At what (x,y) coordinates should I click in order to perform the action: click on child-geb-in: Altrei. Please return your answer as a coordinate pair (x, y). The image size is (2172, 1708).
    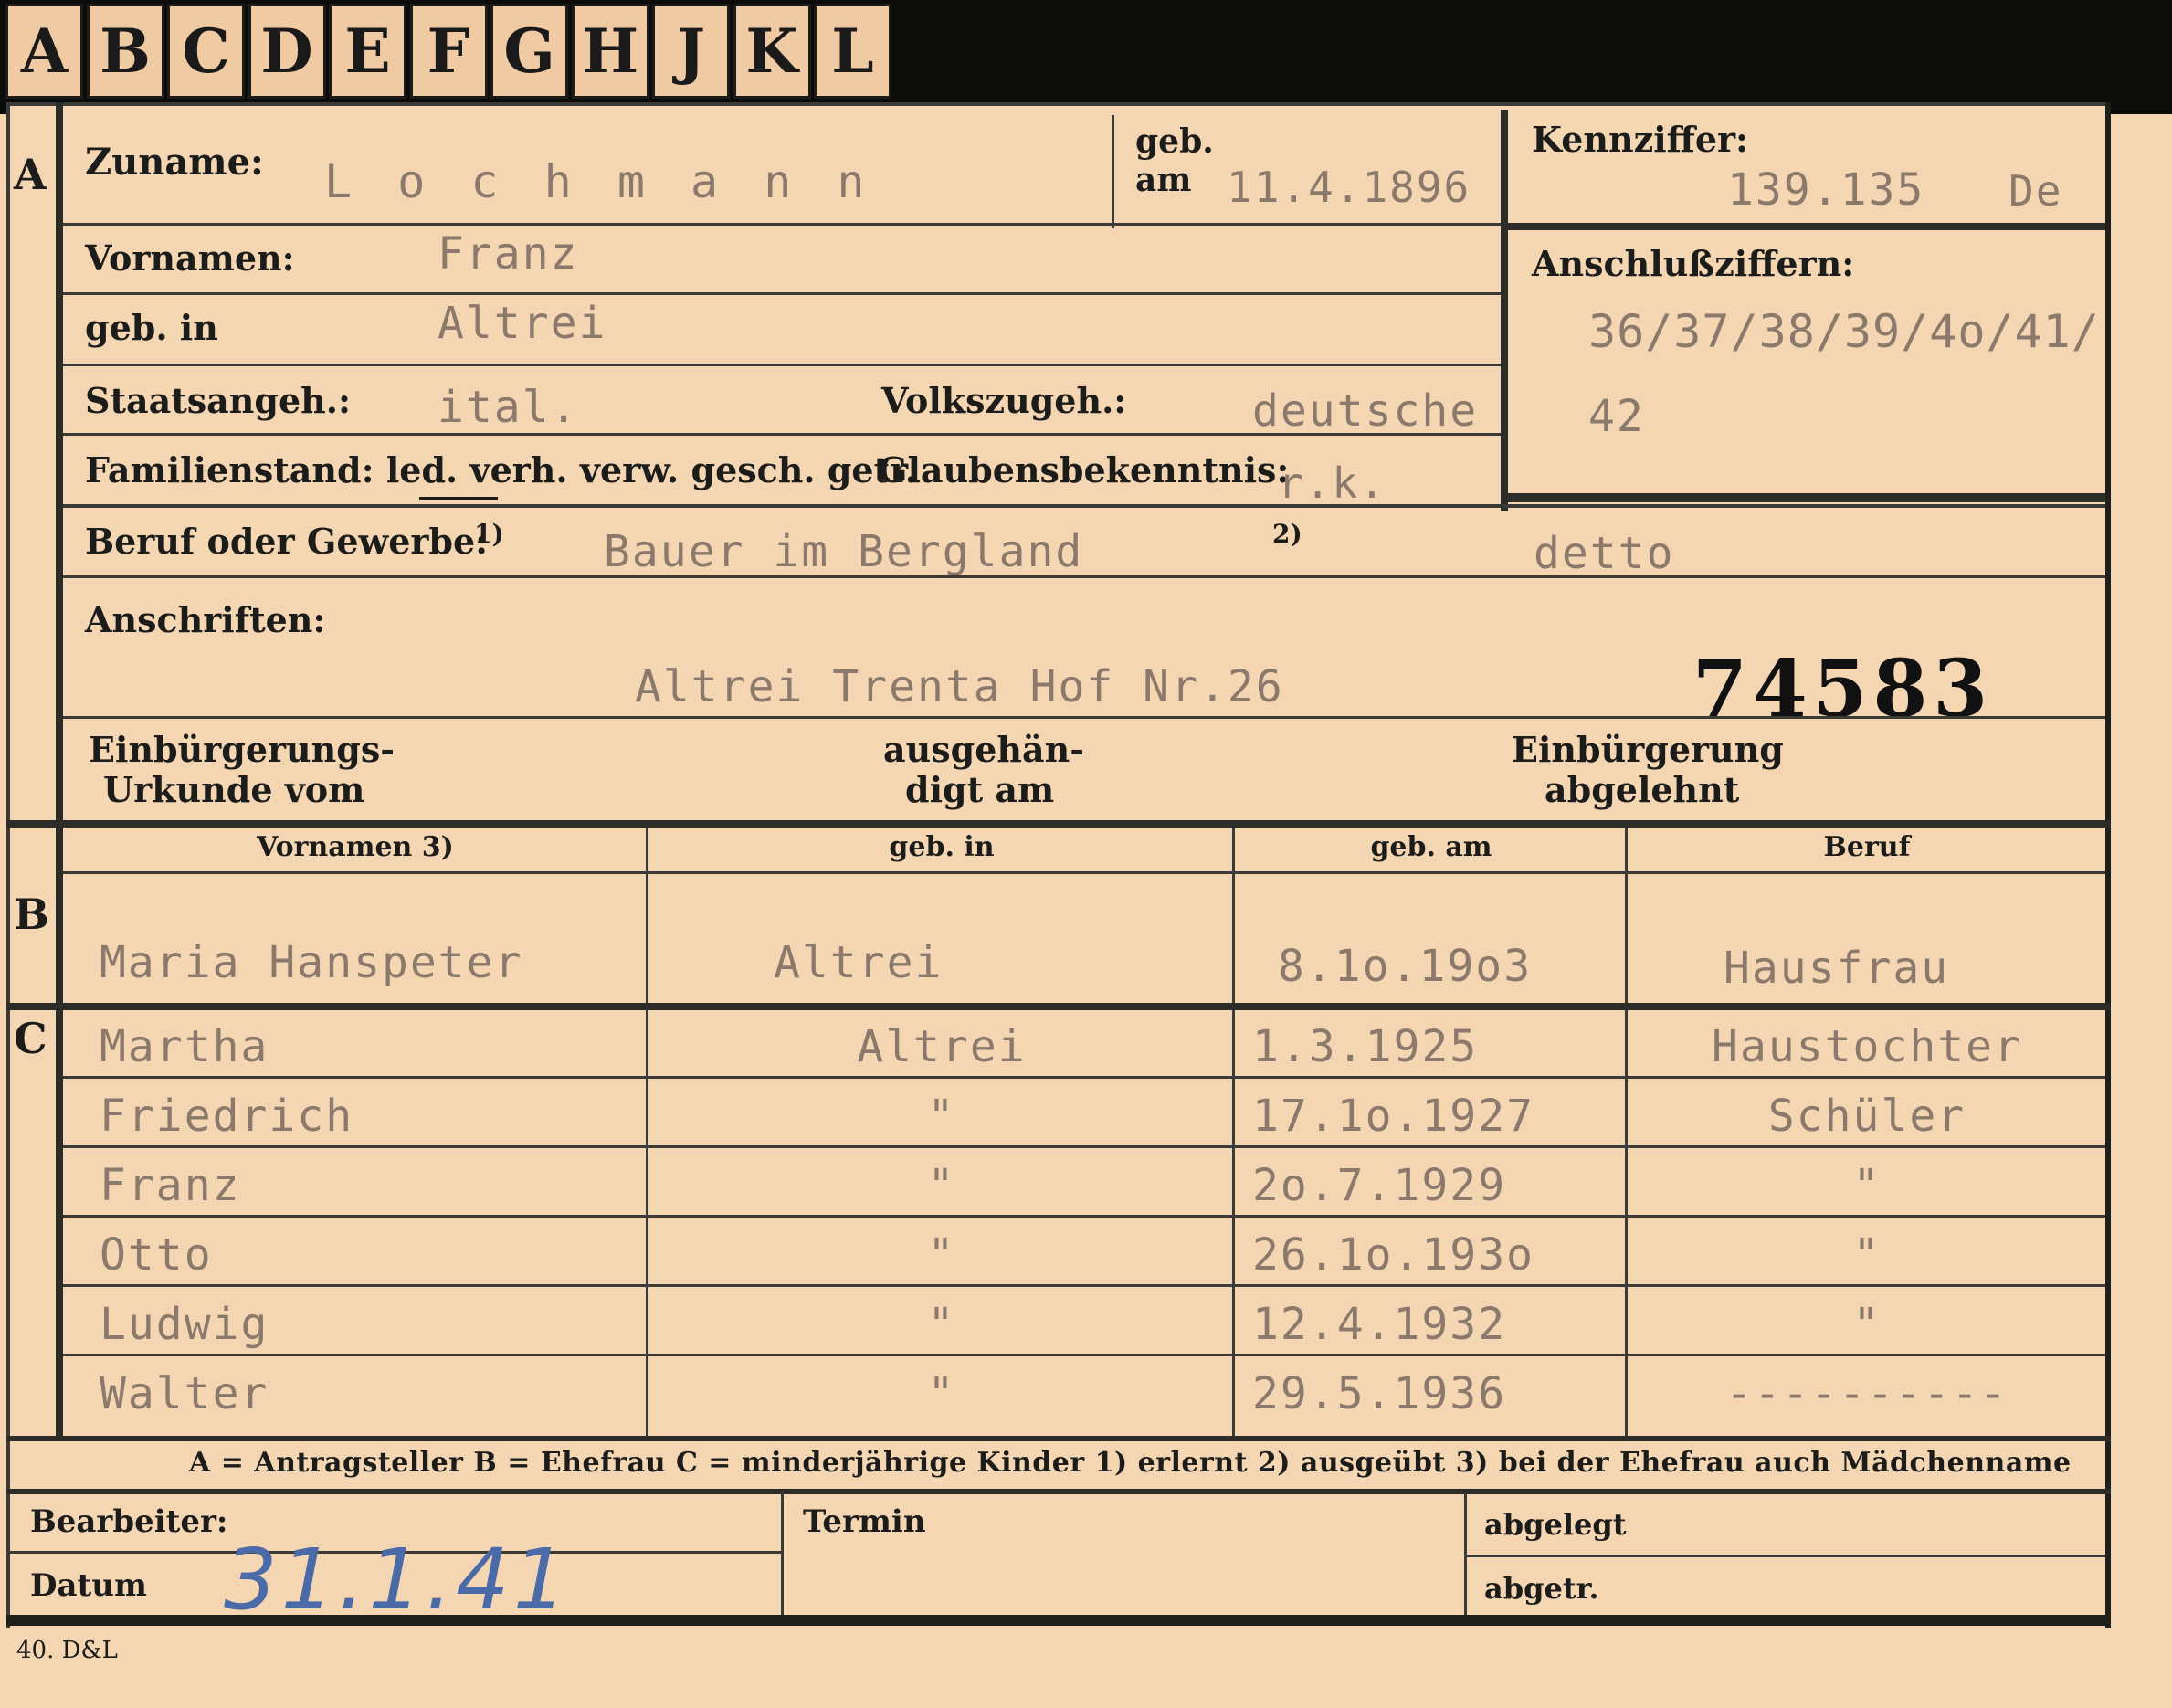
    Looking at the image, I should click on (942, 1046).